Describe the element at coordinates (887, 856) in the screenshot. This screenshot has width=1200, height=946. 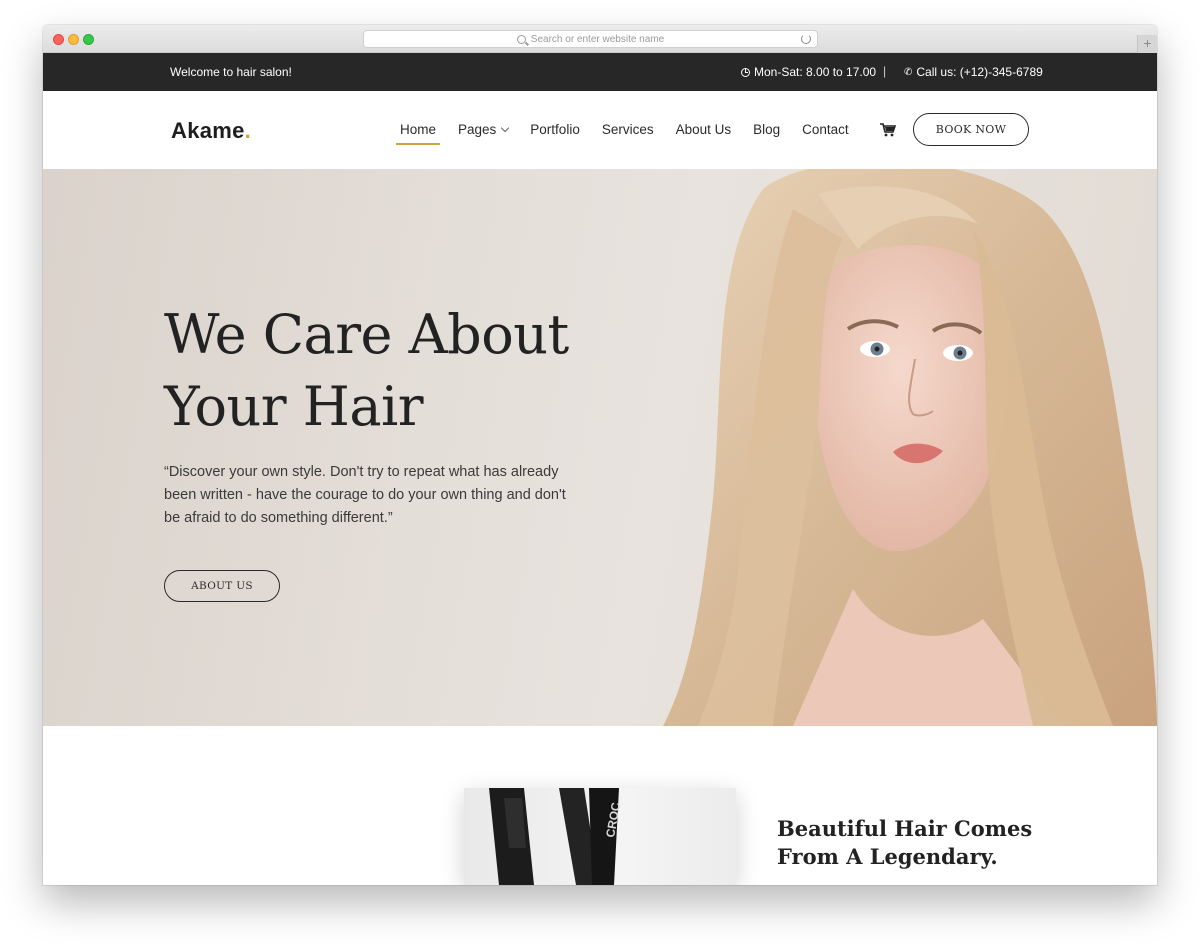
I see `section-title-line2: From A Legendary.` at that location.